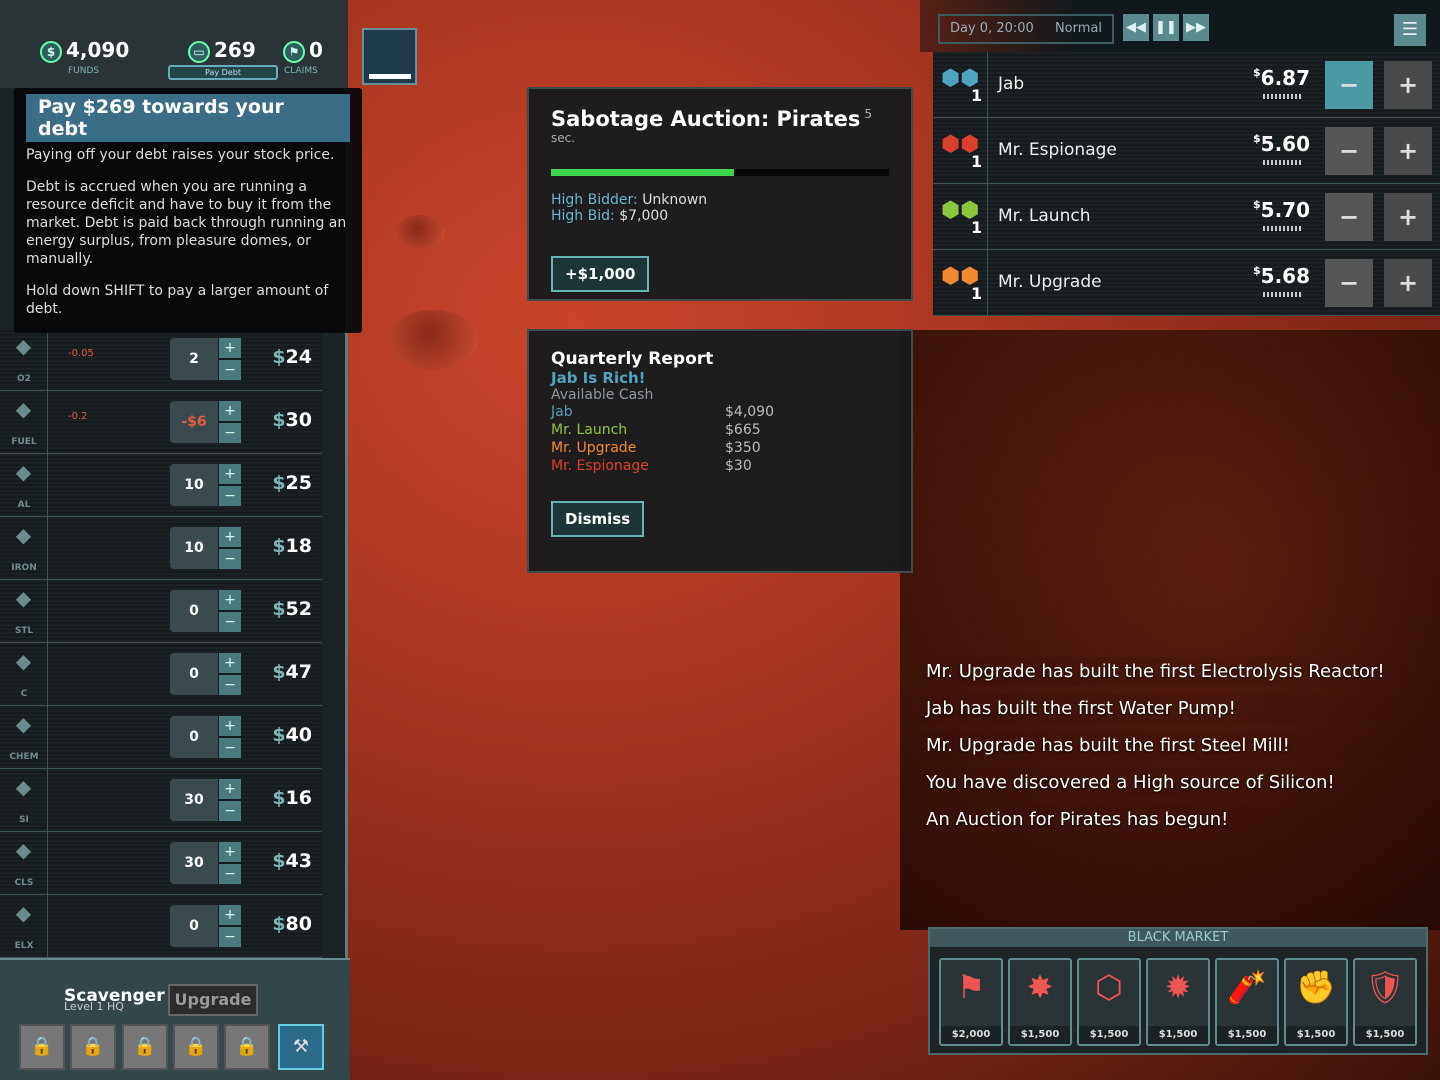 The image size is (1440, 1080). What do you see at coordinates (78, 416) in the screenshot?
I see `resource-rate: -0.2` at bounding box center [78, 416].